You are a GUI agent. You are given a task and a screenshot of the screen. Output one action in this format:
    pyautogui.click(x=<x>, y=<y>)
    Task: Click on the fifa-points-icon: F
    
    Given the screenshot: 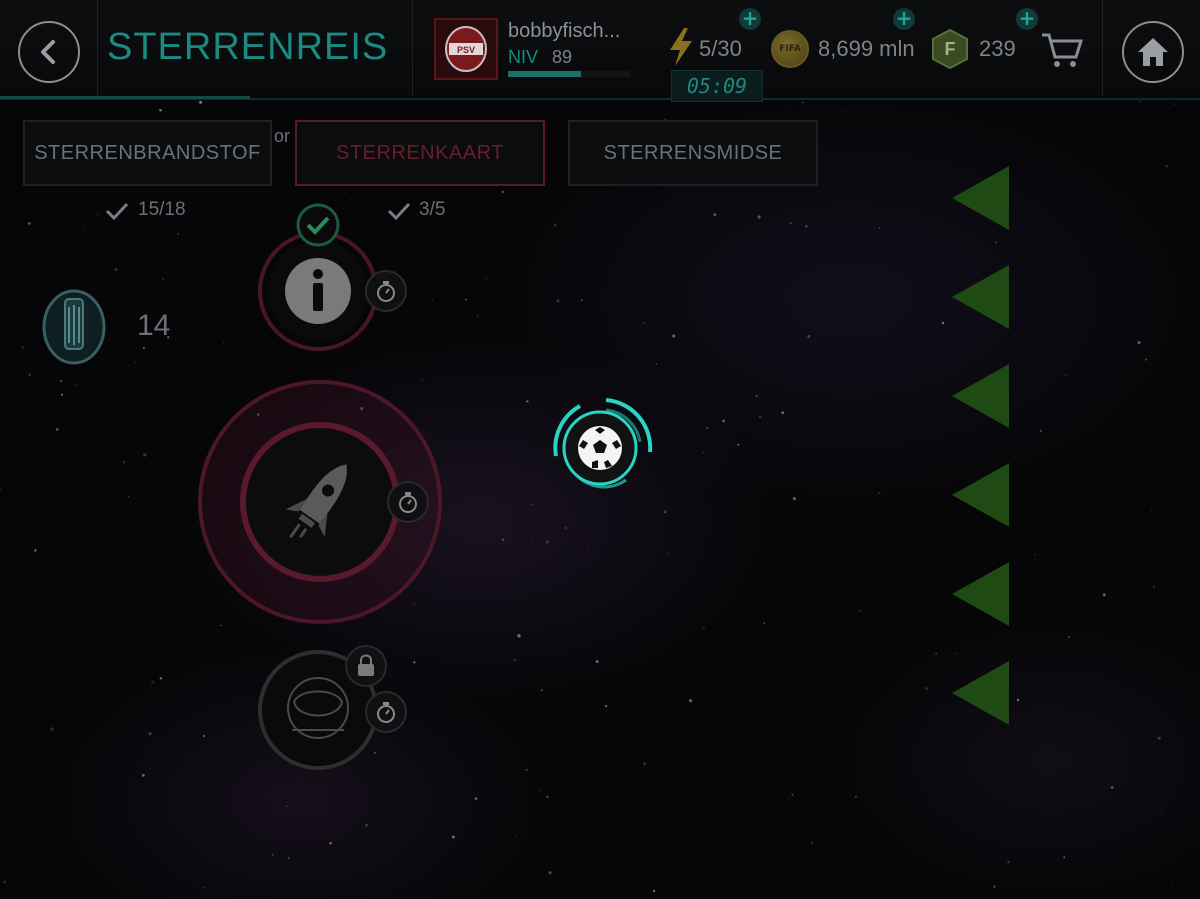 What is the action you would take?
    pyautogui.click(x=950, y=49)
    